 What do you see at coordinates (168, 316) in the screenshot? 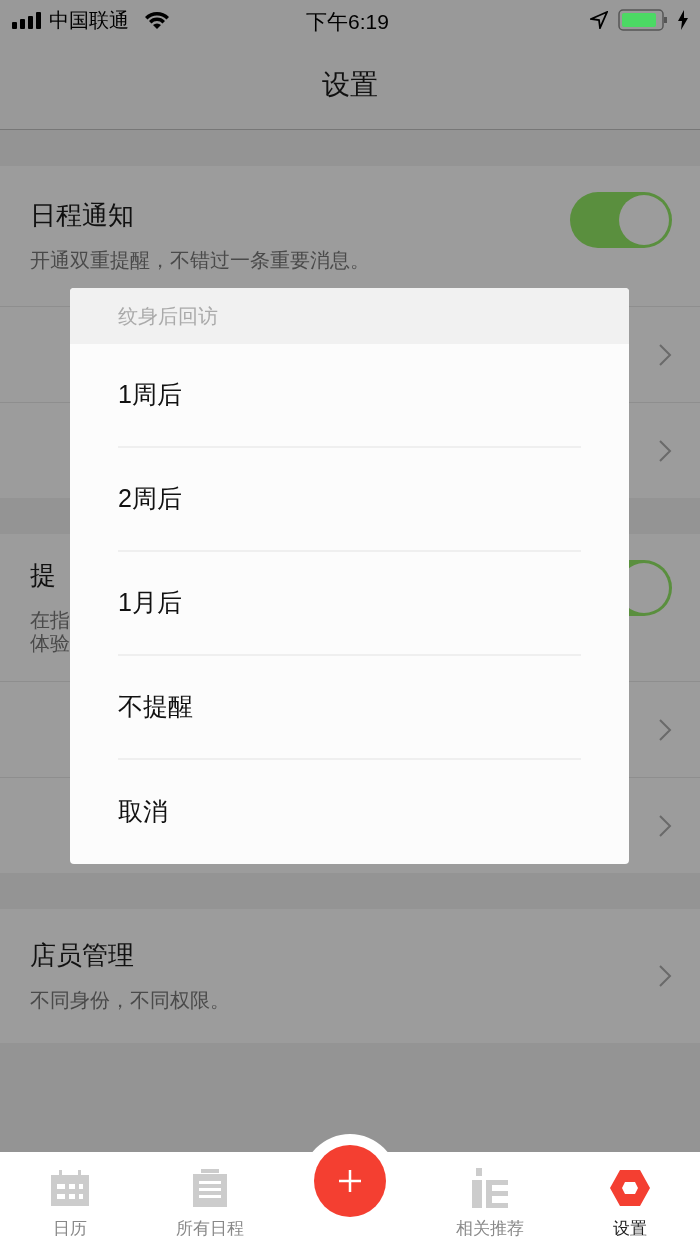
I see `sheet-title: 纹身后回访` at bounding box center [168, 316].